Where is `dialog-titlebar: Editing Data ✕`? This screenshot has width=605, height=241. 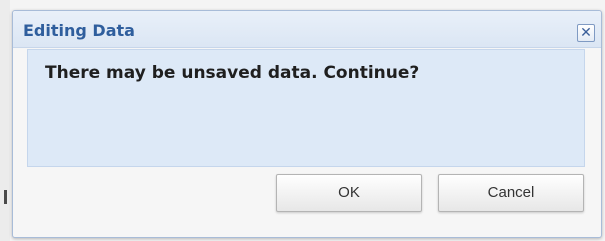
dialog-titlebar: Editing Data ✕ is located at coordinates (307, 29).